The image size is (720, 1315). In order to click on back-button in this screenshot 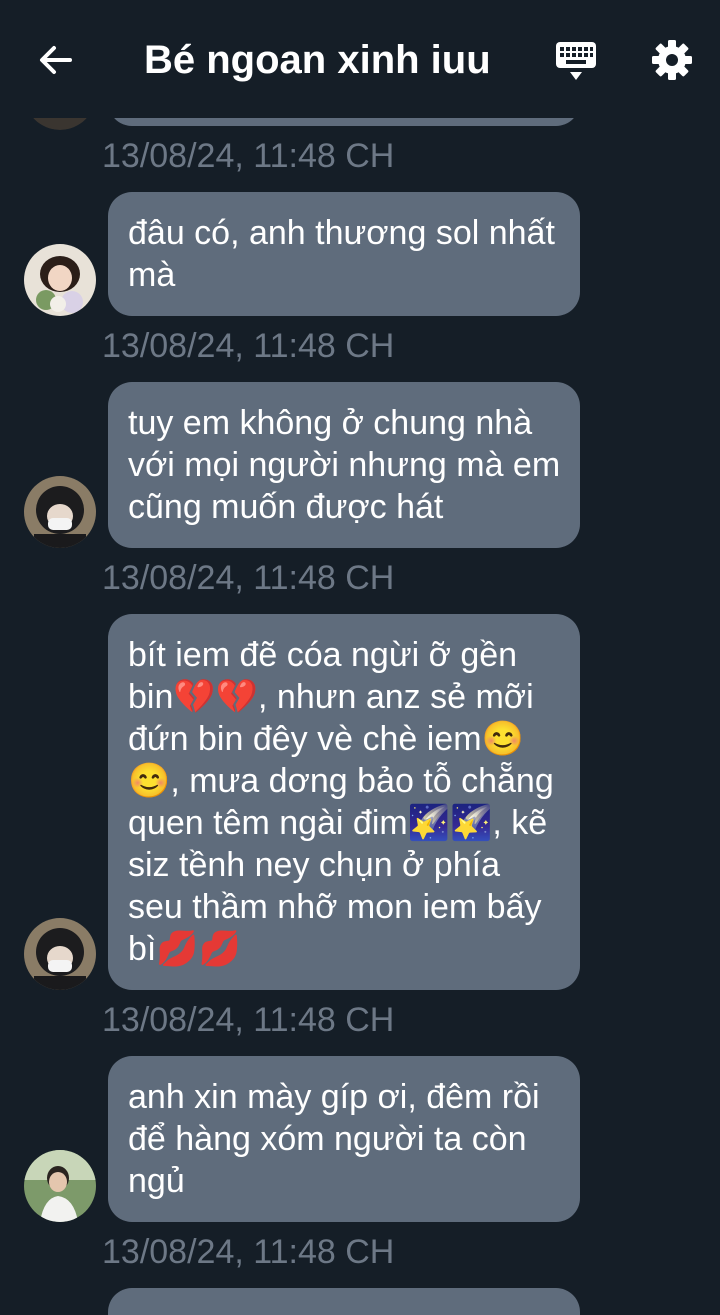, I will do `click(56, 60)`.